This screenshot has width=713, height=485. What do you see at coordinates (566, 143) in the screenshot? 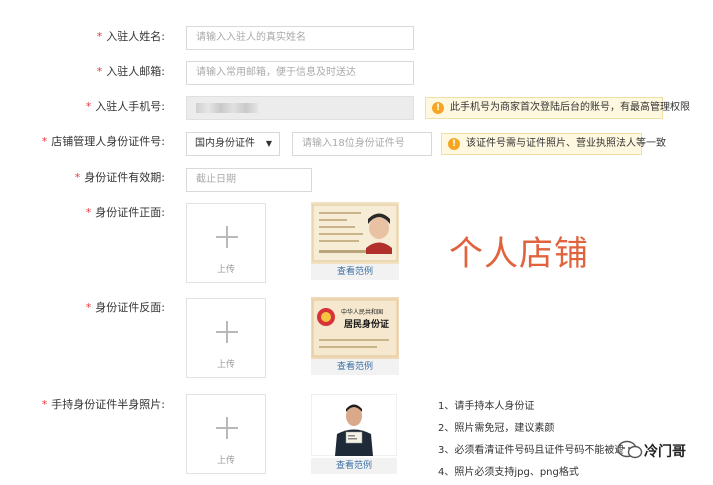
I see `id-number-tip-text: 该证件号需与证件照片、营业执照法人等一致` at bounding box center [566, 143].